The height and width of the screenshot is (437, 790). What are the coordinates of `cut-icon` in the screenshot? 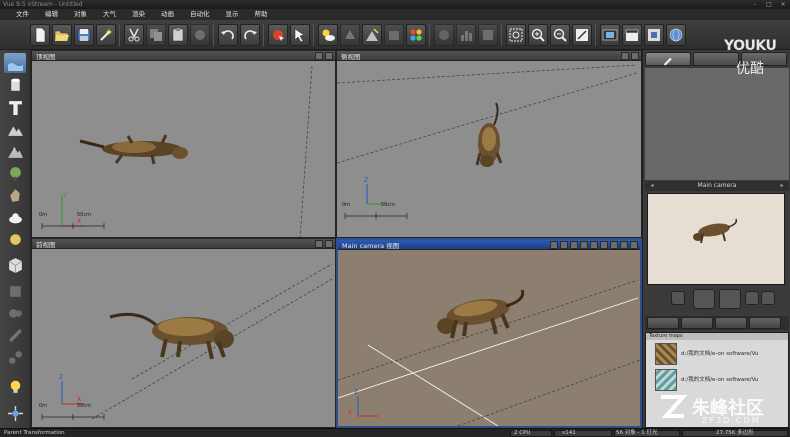 It's located at (134, 35).